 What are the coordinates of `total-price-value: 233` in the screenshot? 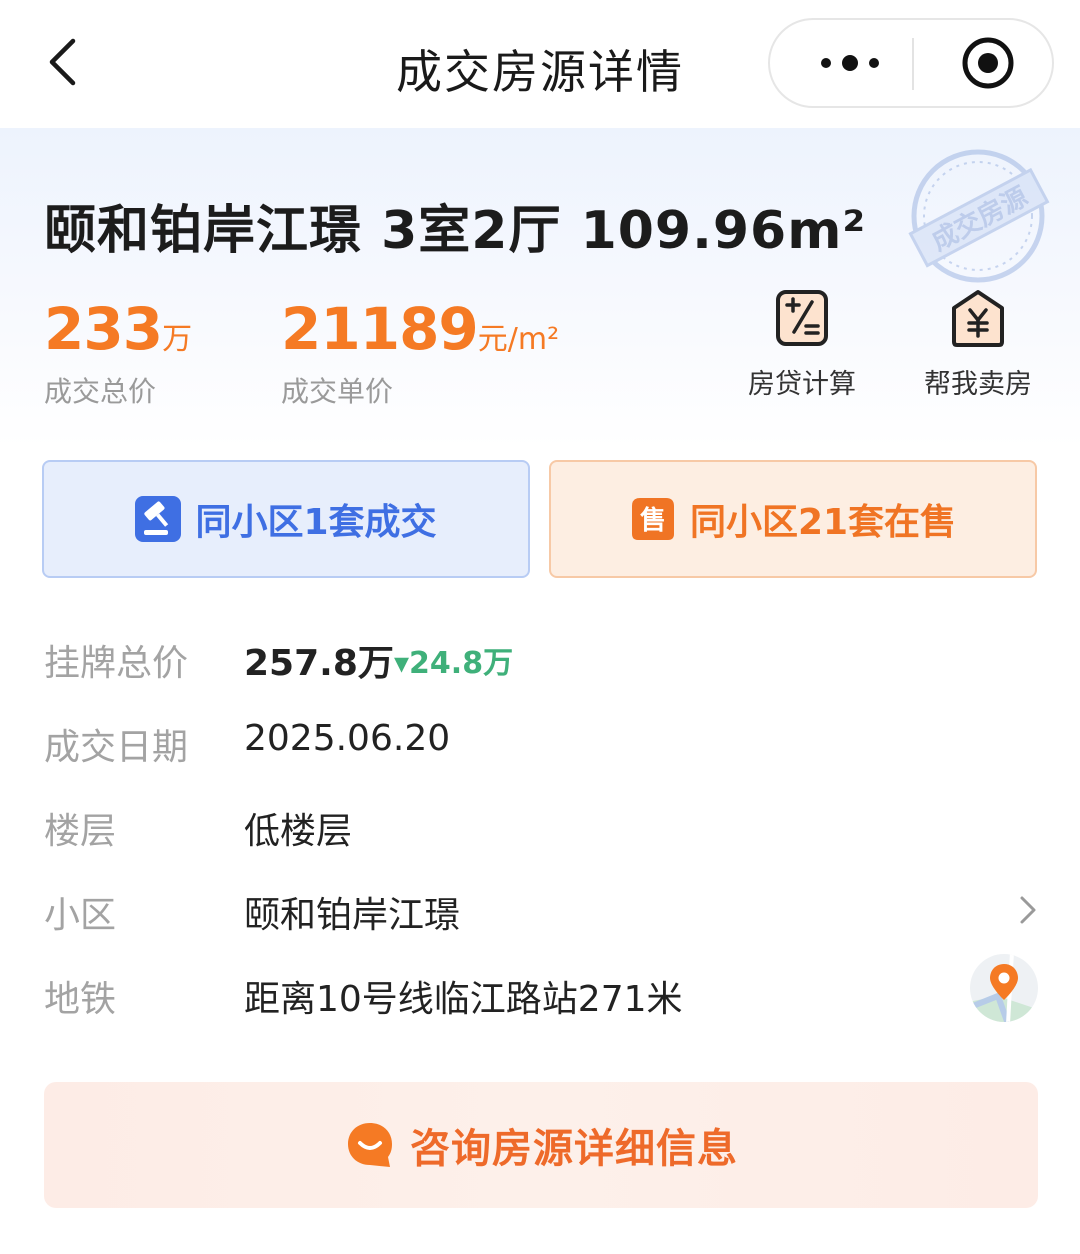 It's located at (103, 329).